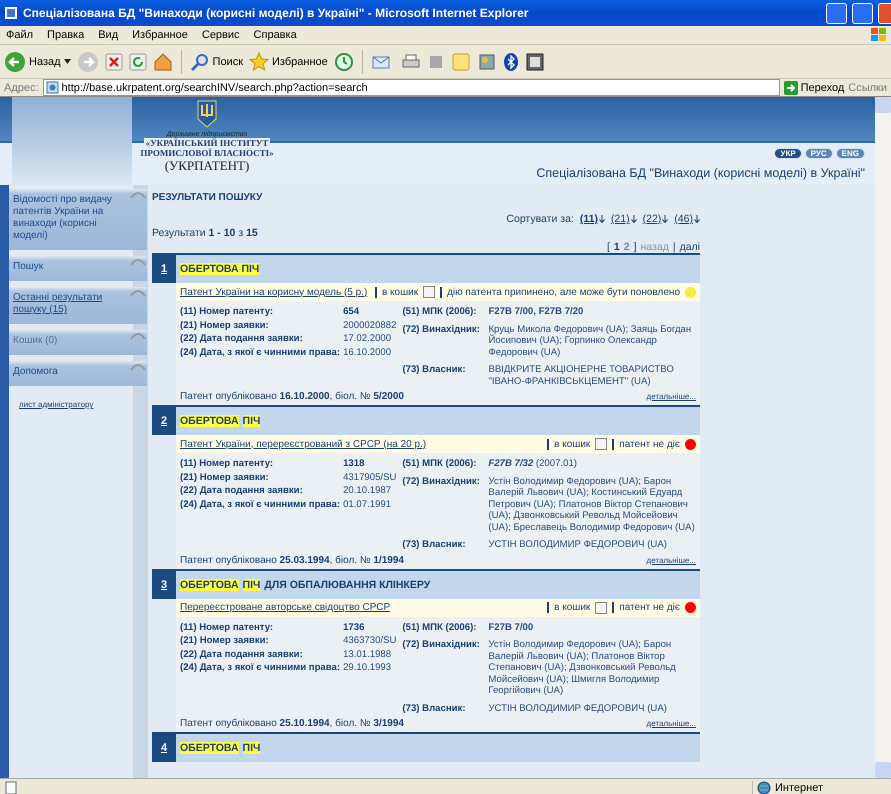  What do you see at coordinates (217, 62) in the screenshot?
I see `search-button: Поиск` at bounding box center [217, 62].